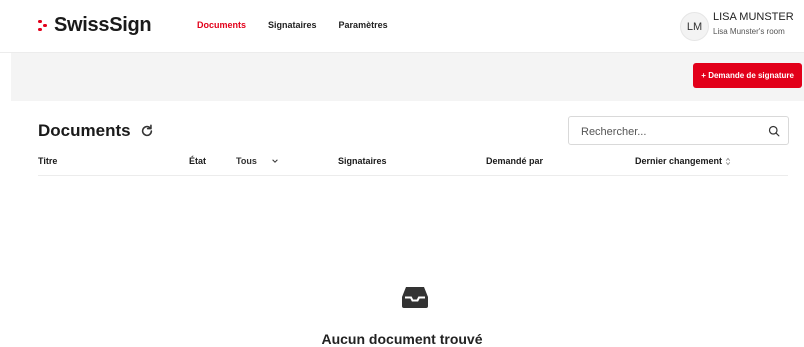 Image resolution: width=804 pixels, height=347 pixels. Describe the element at coordinates (147, 131) in the screenshot. I see `refresh-icon` at that location.